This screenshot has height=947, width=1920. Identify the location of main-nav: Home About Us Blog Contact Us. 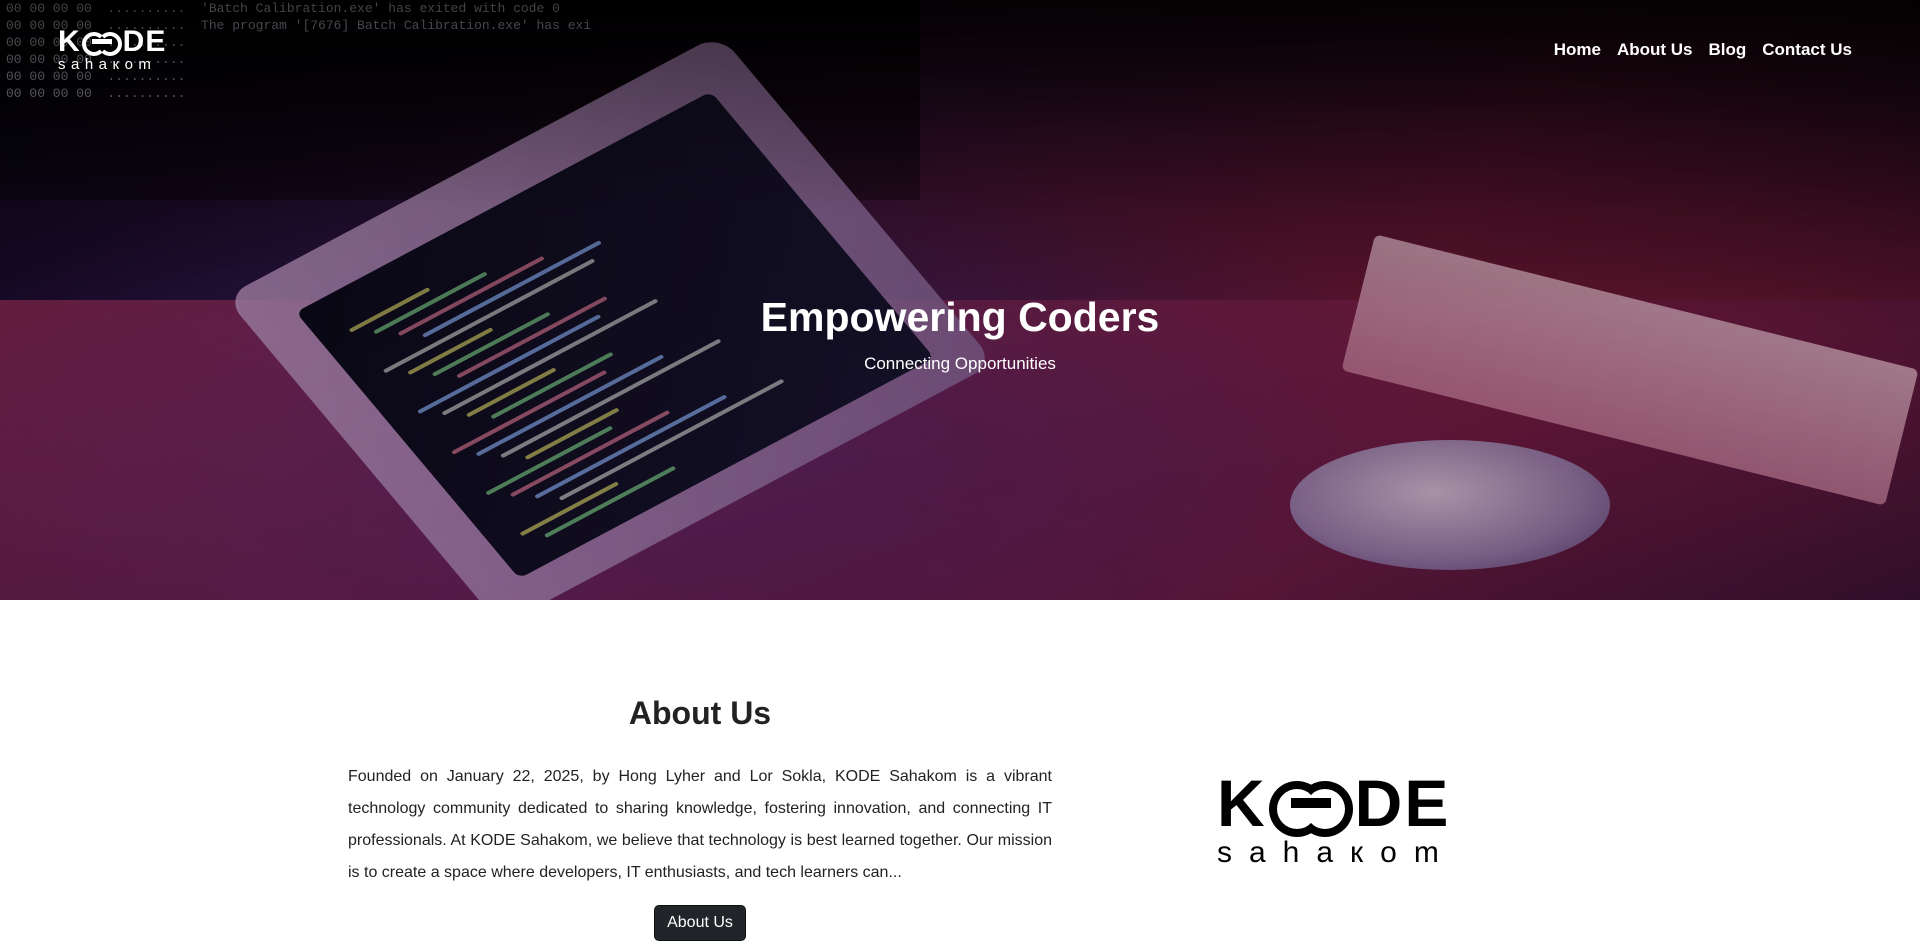
(1703, 50).